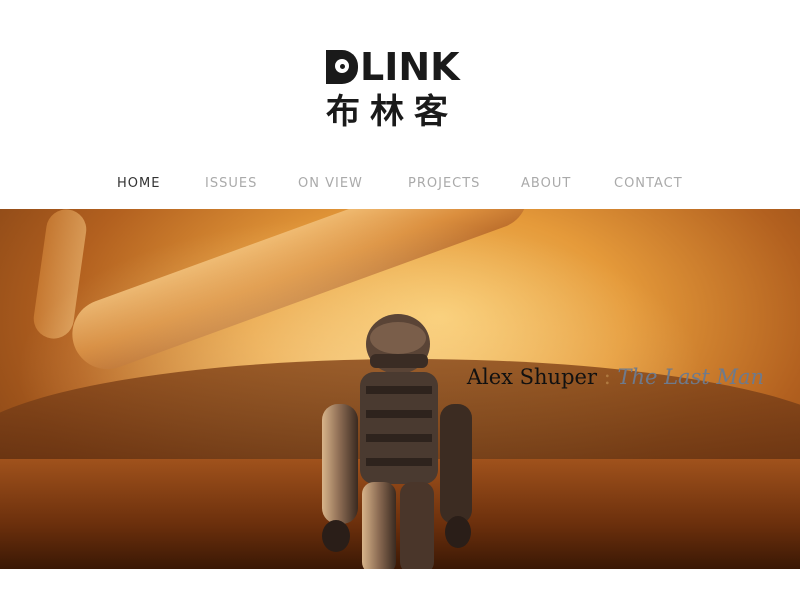 This screenshot has width=800, height=600. Describe the element at coordinates (330, 183) in the screenshot. I see `nav-item-on-view: ON VIEW` at that location.